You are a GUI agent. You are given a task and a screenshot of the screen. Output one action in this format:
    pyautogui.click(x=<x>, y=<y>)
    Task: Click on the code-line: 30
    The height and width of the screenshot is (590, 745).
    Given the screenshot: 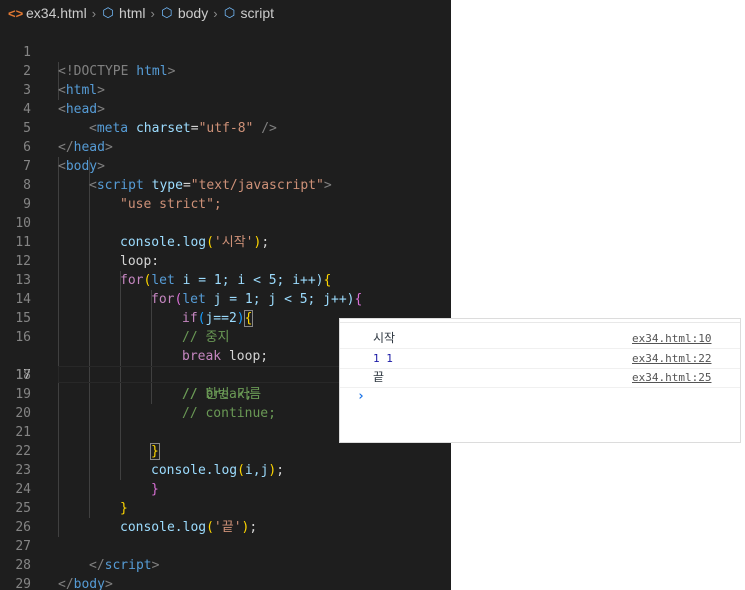 What is the action you would take?
    pyautogui.click(x=225, y=582)
    